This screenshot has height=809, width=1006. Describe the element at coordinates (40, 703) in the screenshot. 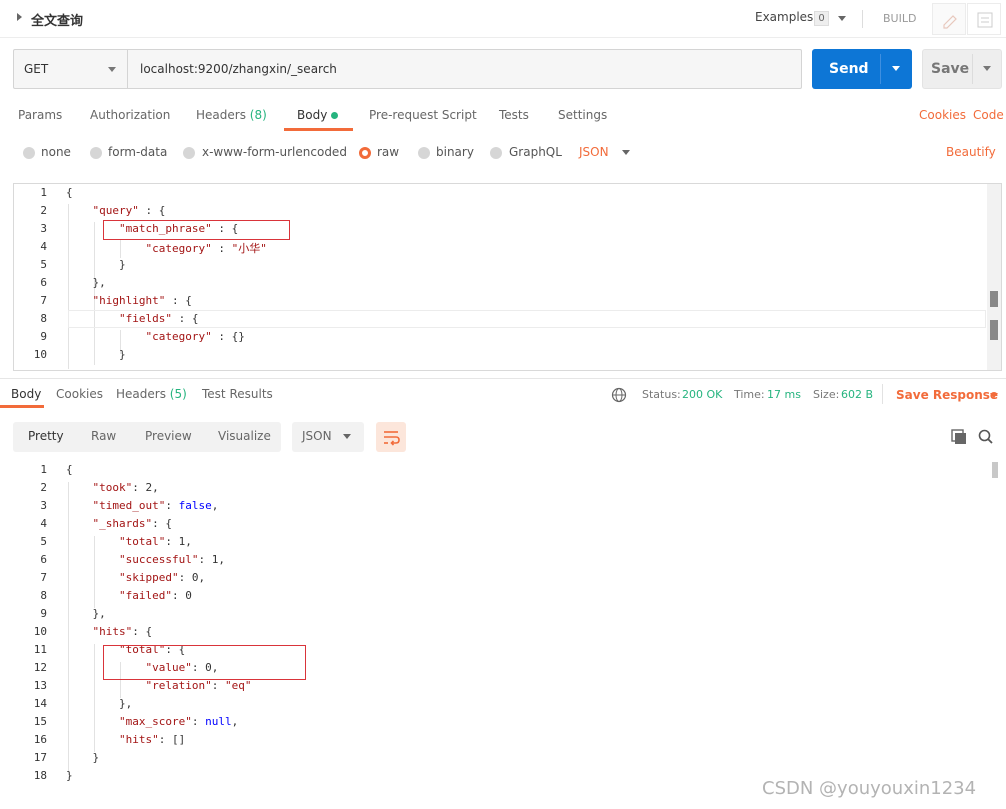

I see `line-number: 14` at that location.